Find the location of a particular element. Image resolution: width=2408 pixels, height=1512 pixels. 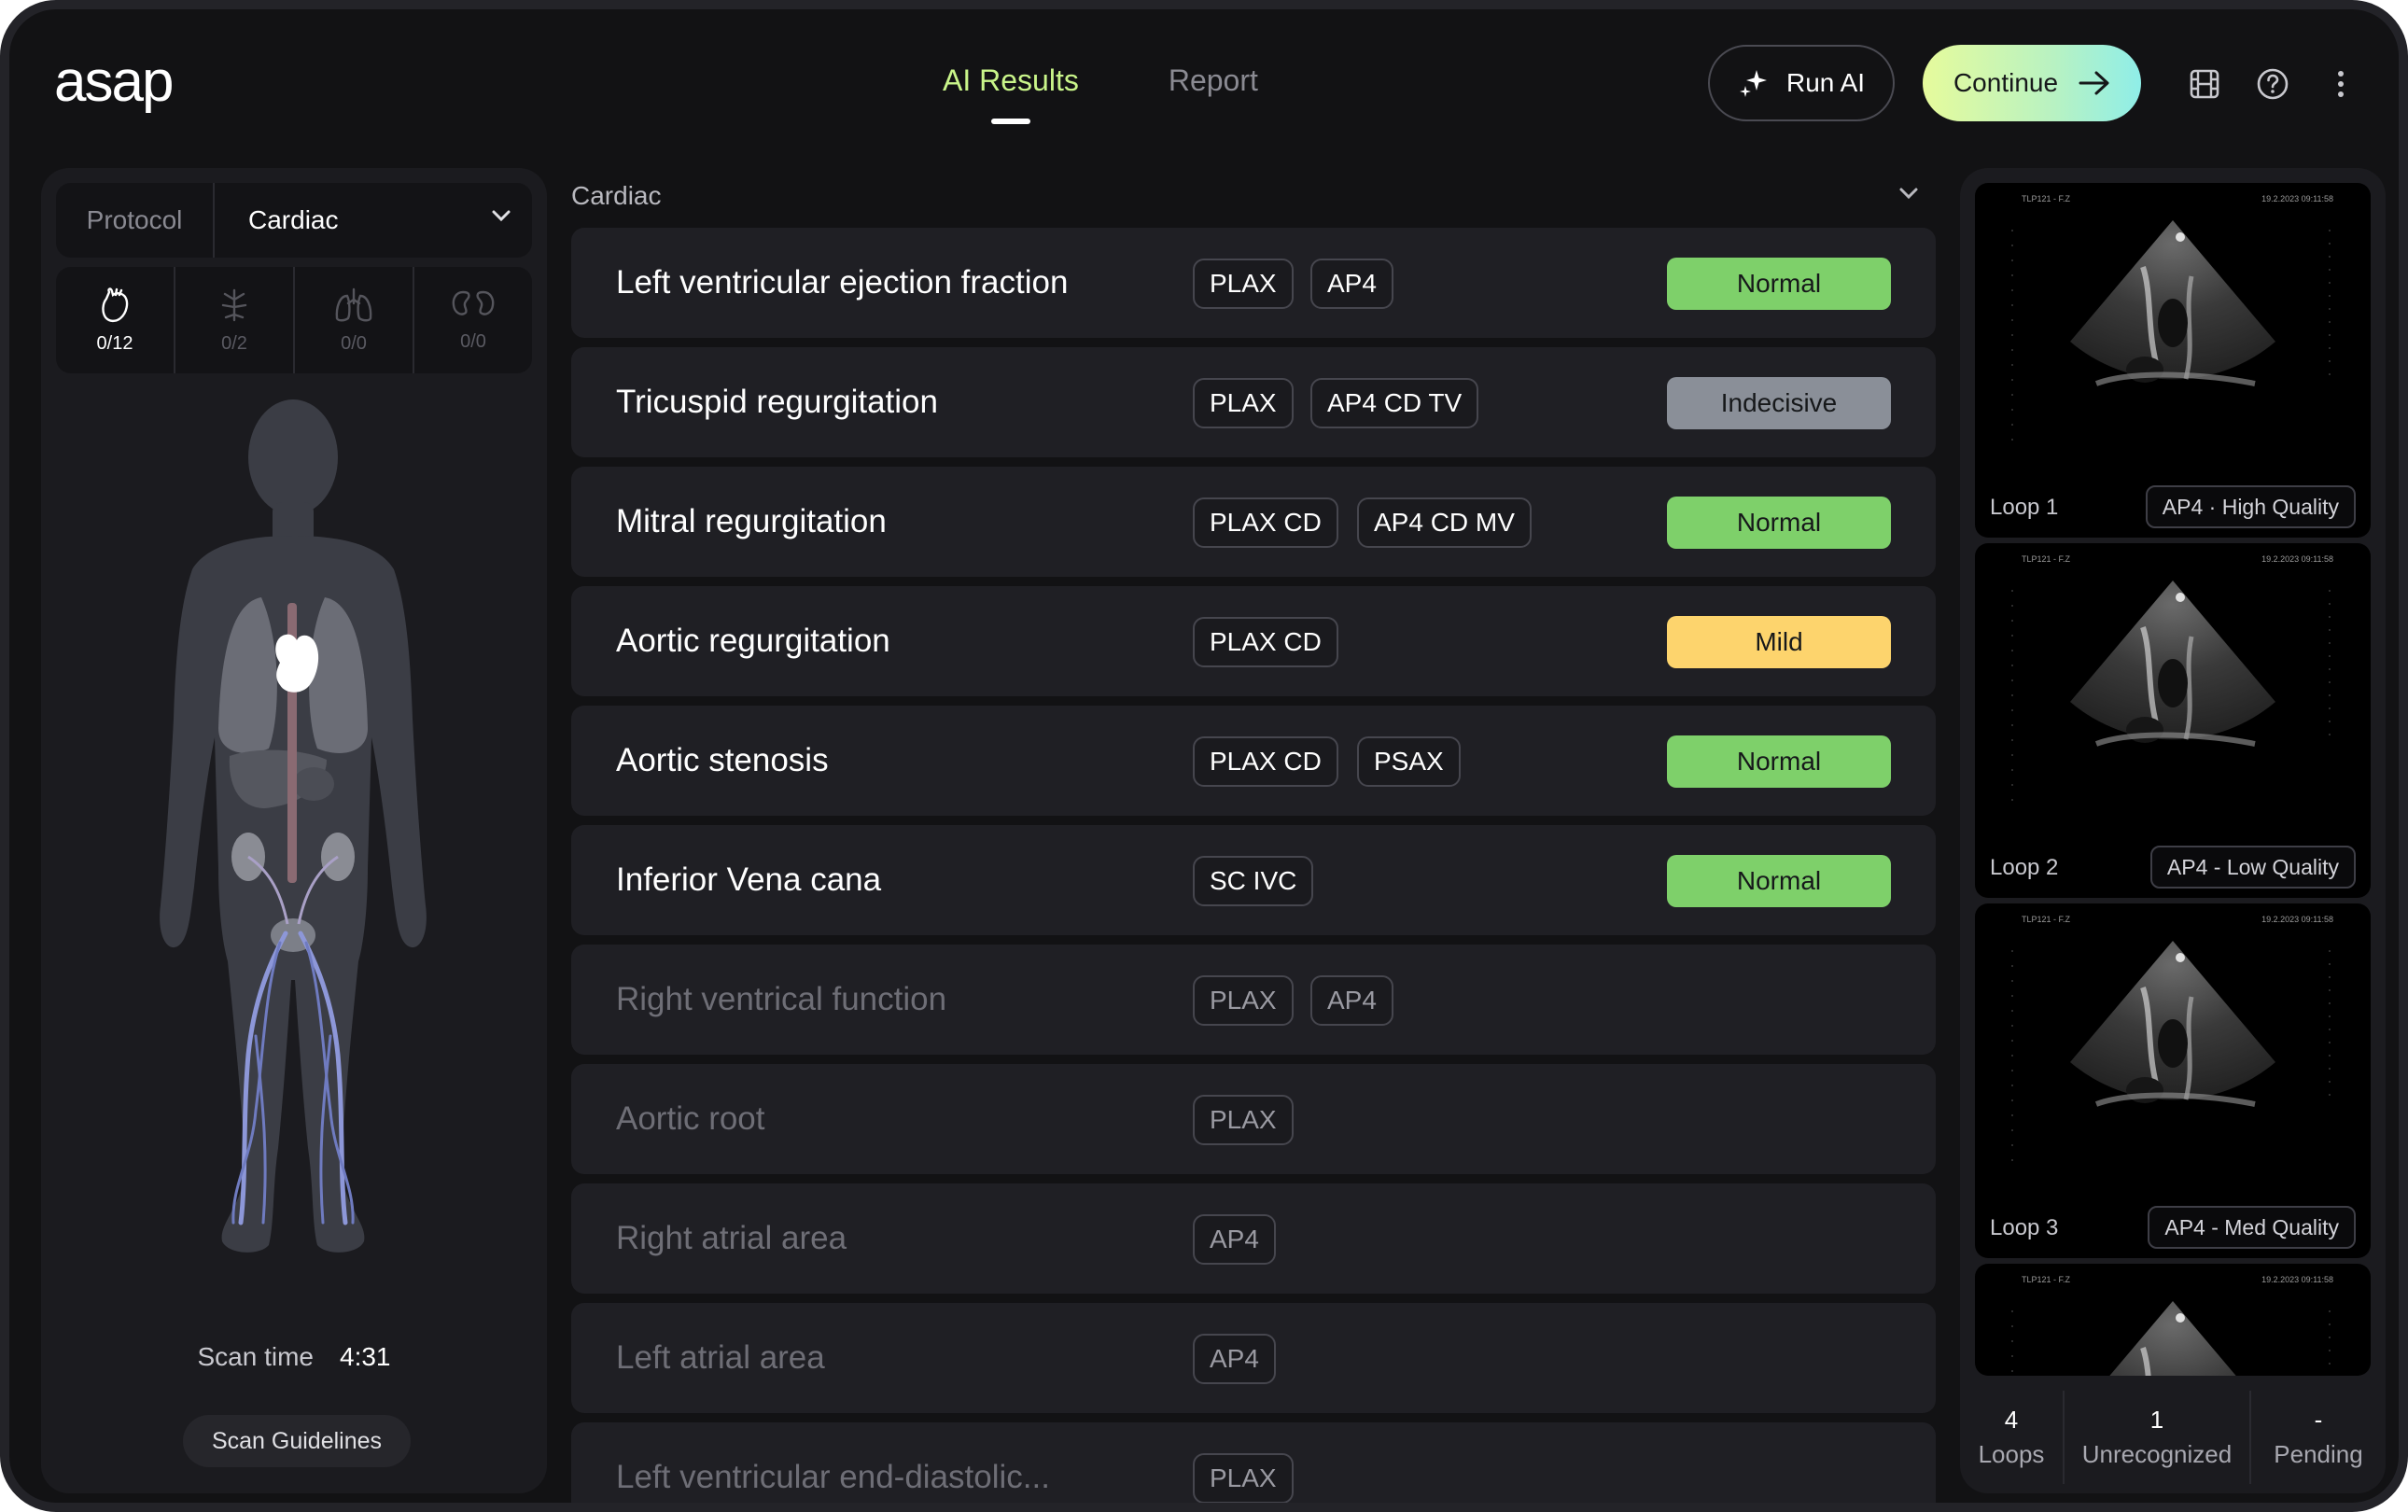

more-options-icon is located at coordinates (2340, 84).